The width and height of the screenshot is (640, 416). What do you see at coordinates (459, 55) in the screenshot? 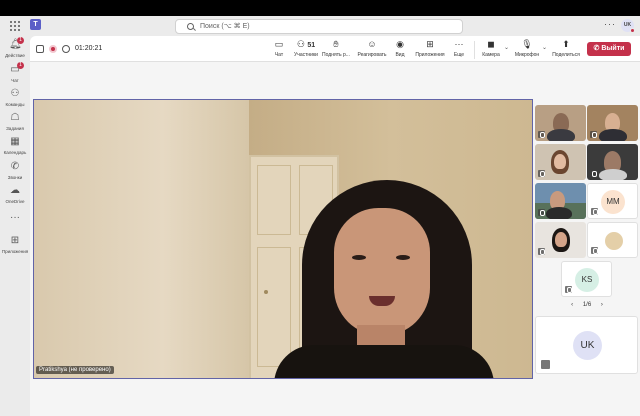
I see `more-label: Еще` at bounding box center [459, 55].